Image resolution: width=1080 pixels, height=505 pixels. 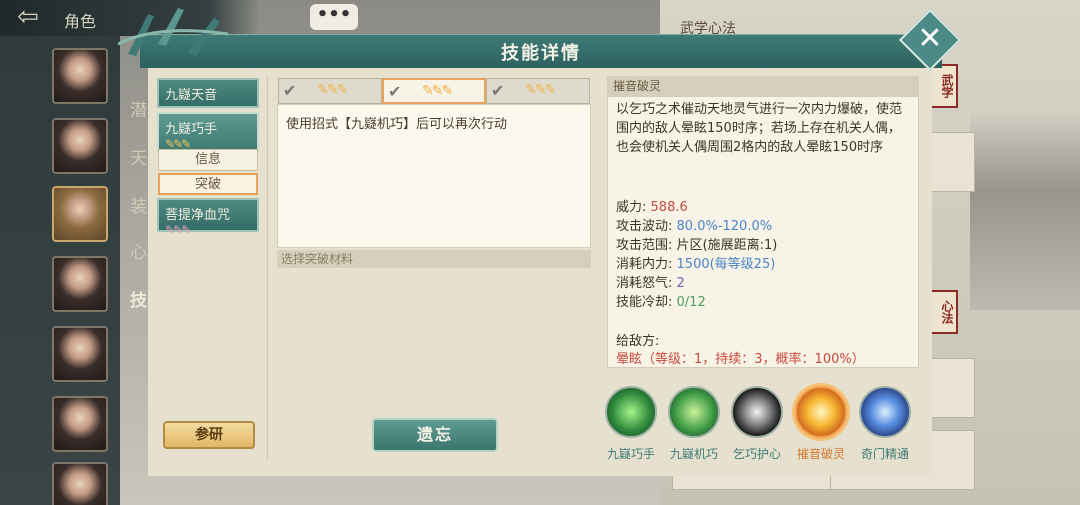 I want to click on skill-icon-label: 九嶷机巧, so click(x=693, y=454).